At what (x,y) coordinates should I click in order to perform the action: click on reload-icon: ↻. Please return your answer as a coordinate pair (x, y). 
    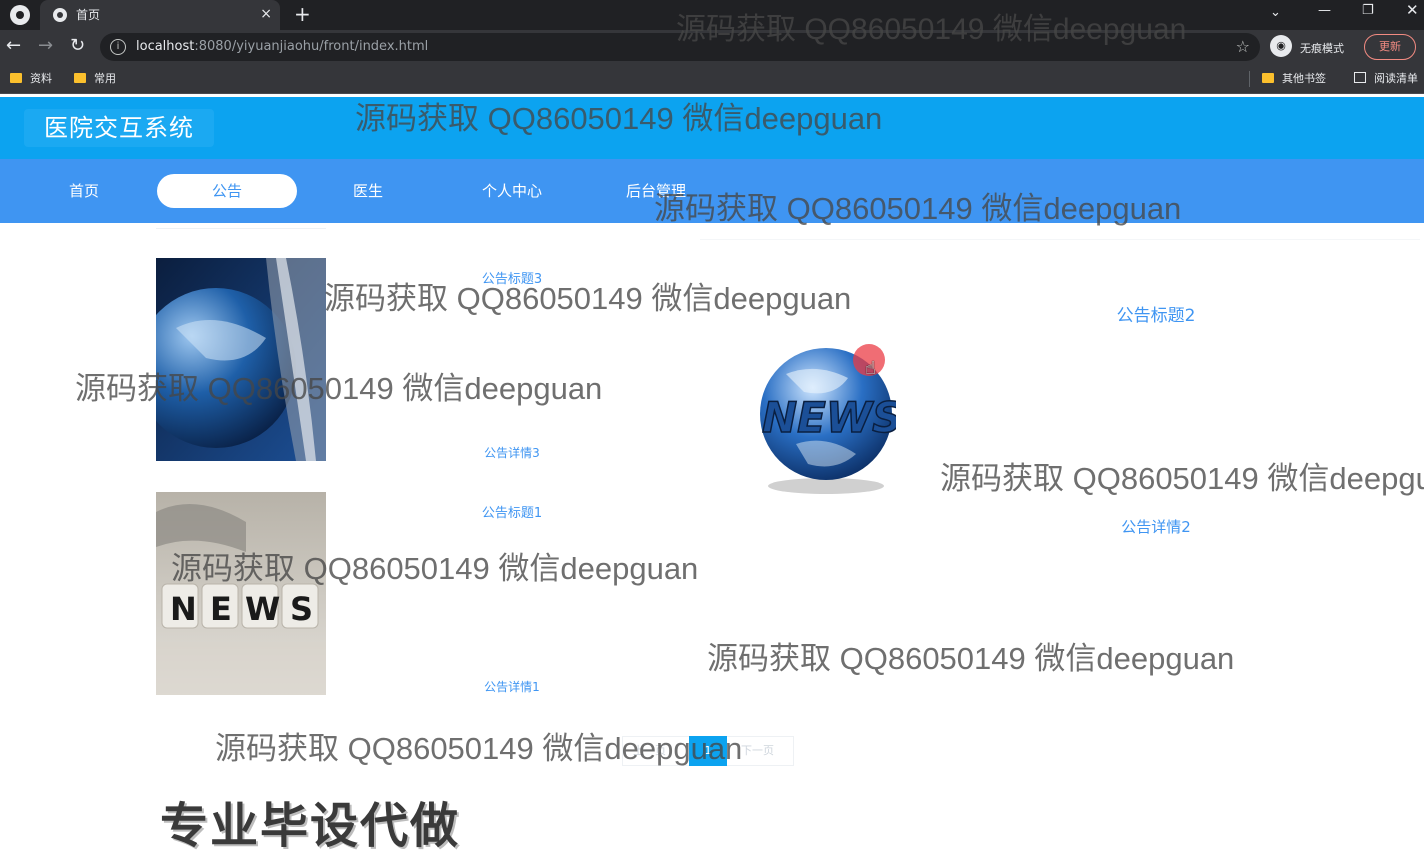
    Looking at the image, I should click on (77, 46).